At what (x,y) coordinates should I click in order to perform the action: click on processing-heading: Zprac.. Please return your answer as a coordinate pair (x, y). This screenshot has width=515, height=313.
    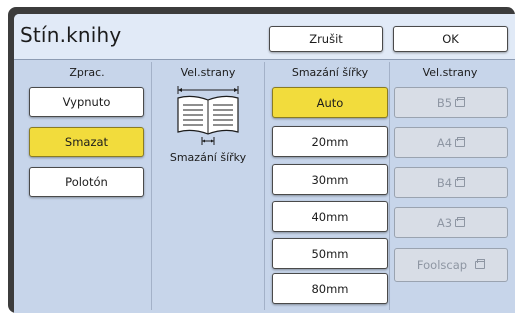
    Looking at the image, I should click on (87, 72).